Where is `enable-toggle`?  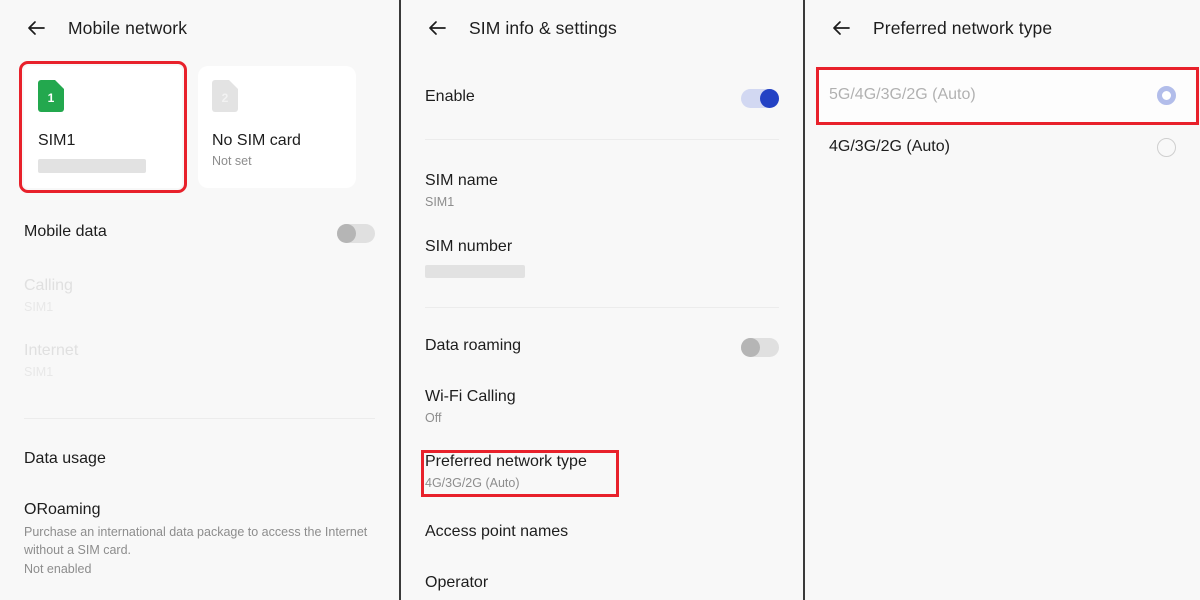
enable-toggle is located at coordinates (760, 98).